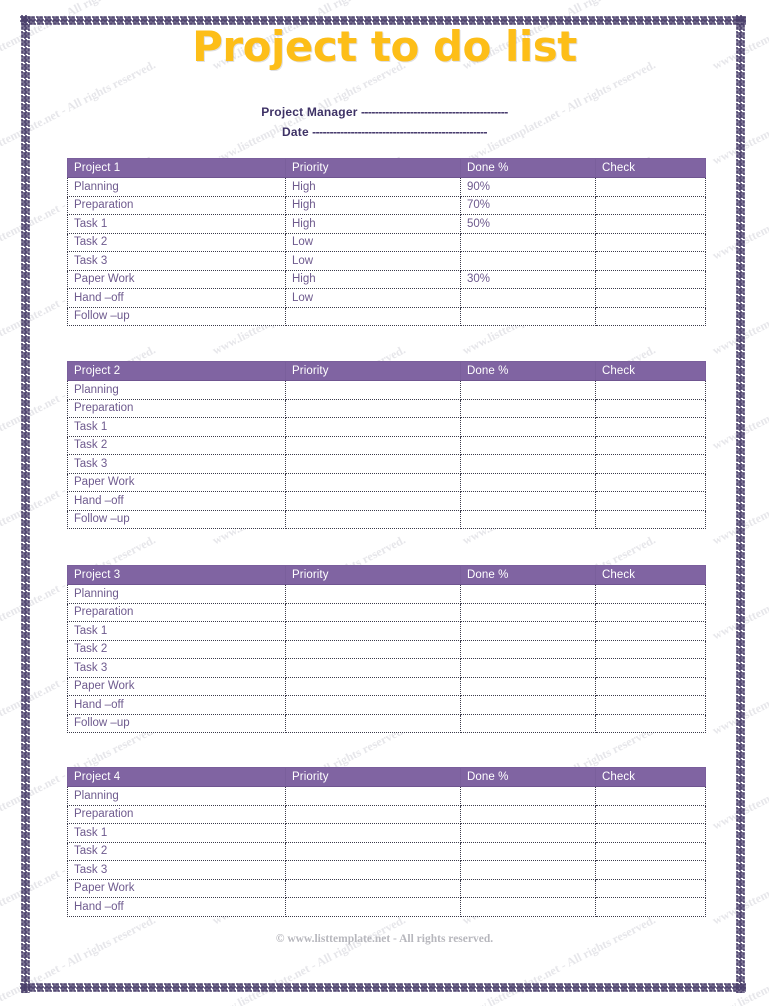 The width and height of the screenshot is (769, 1006). I want to click on cell-done: 90%, so click(528, 187).